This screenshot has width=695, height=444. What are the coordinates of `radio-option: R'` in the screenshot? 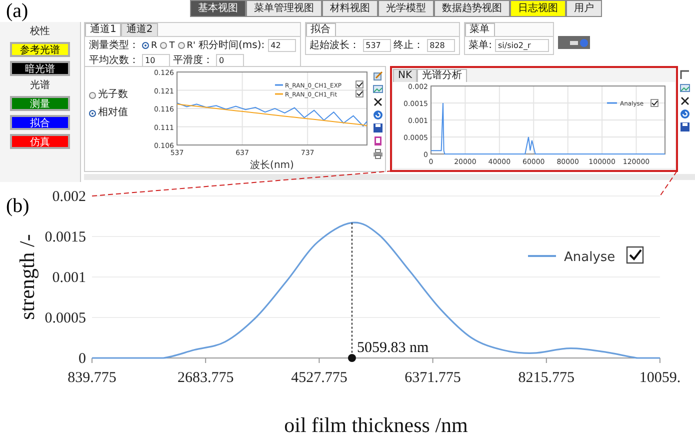 It's located at (187, 46).